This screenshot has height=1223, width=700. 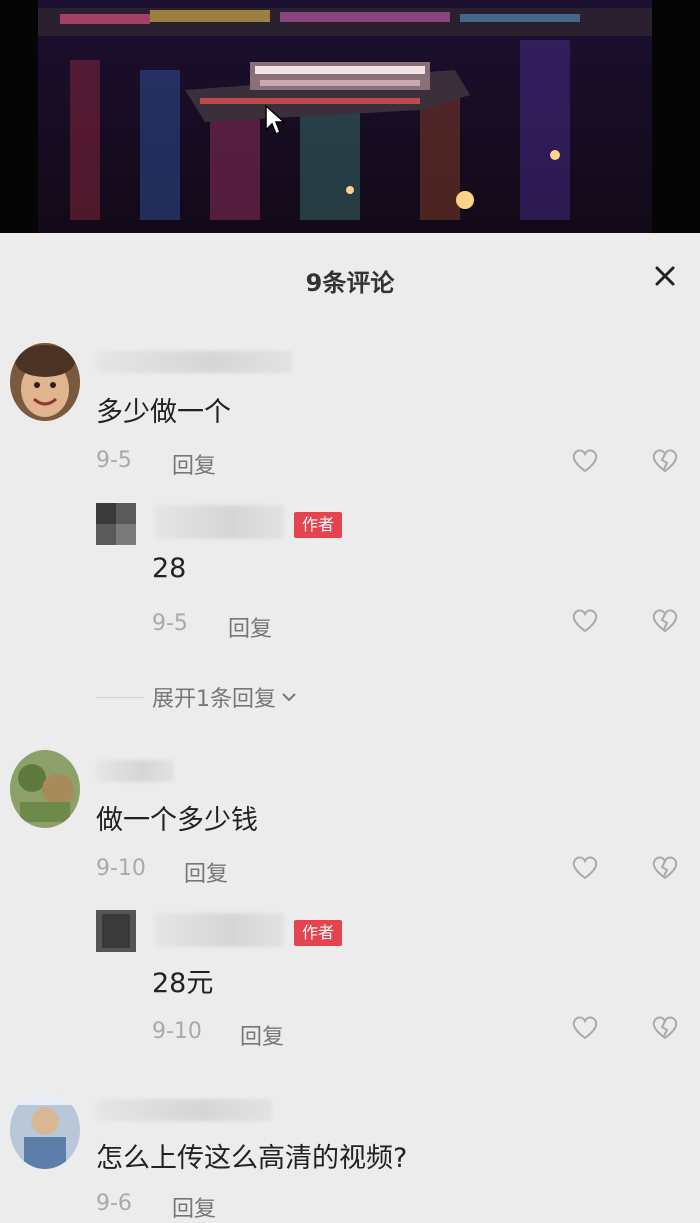 What do you see at coordinates (114, 1203) in the screenshot?
I see `comment-date: 9-6` at bounding box center [114, 1203].